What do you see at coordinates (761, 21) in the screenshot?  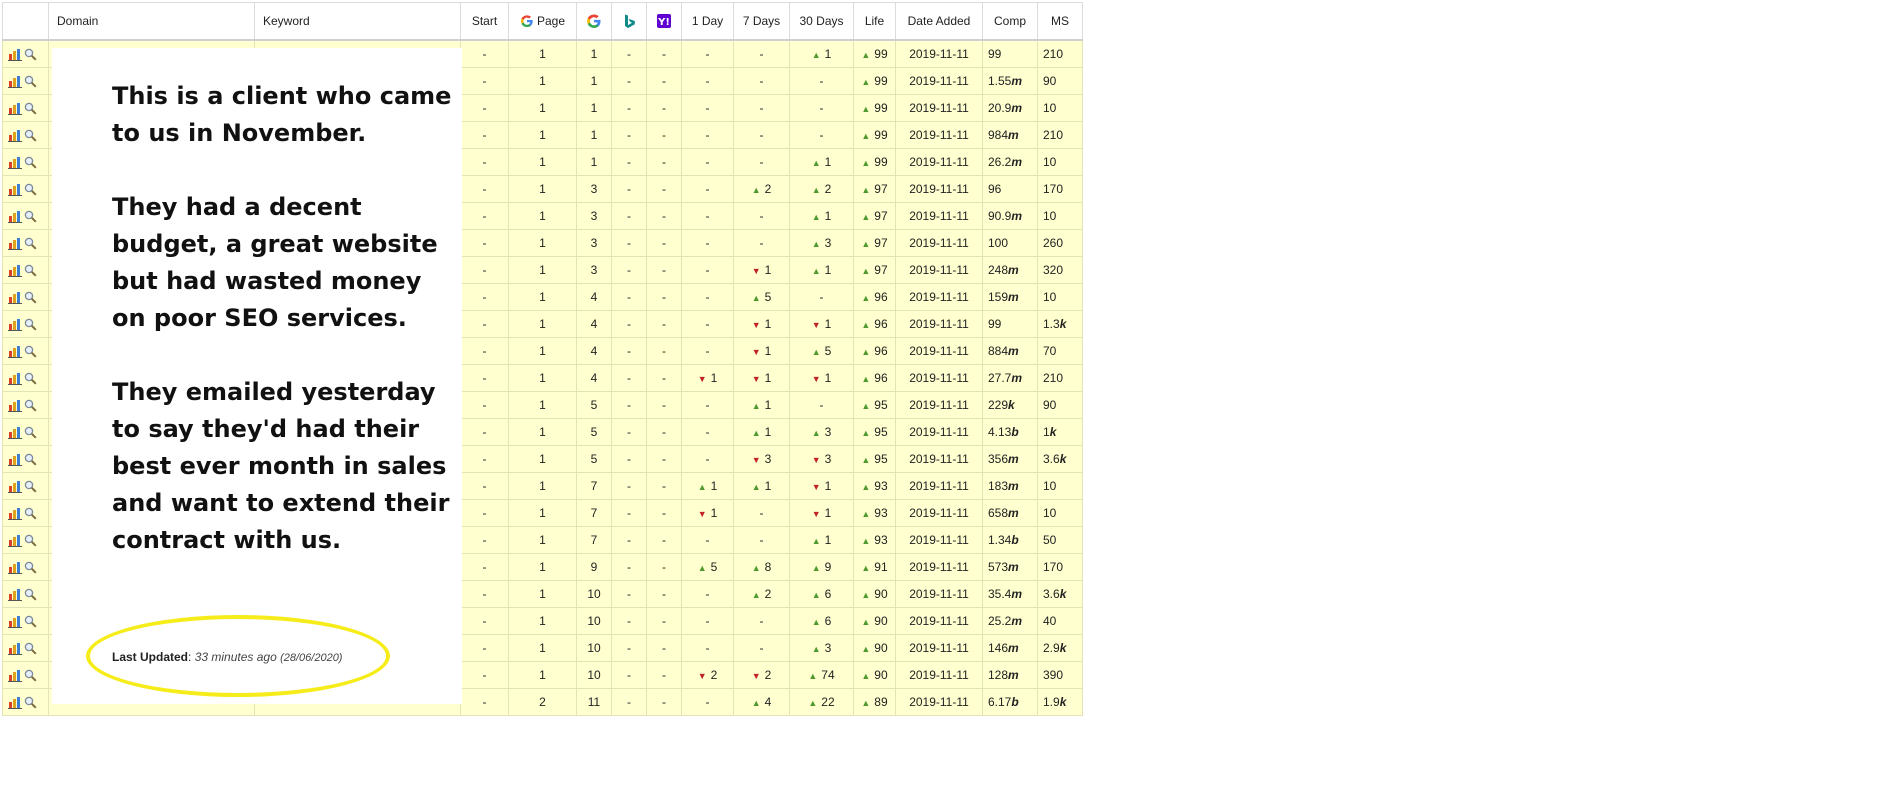 I see `seven-days-column-header: 7 Days` at bounding box center [761, 21].